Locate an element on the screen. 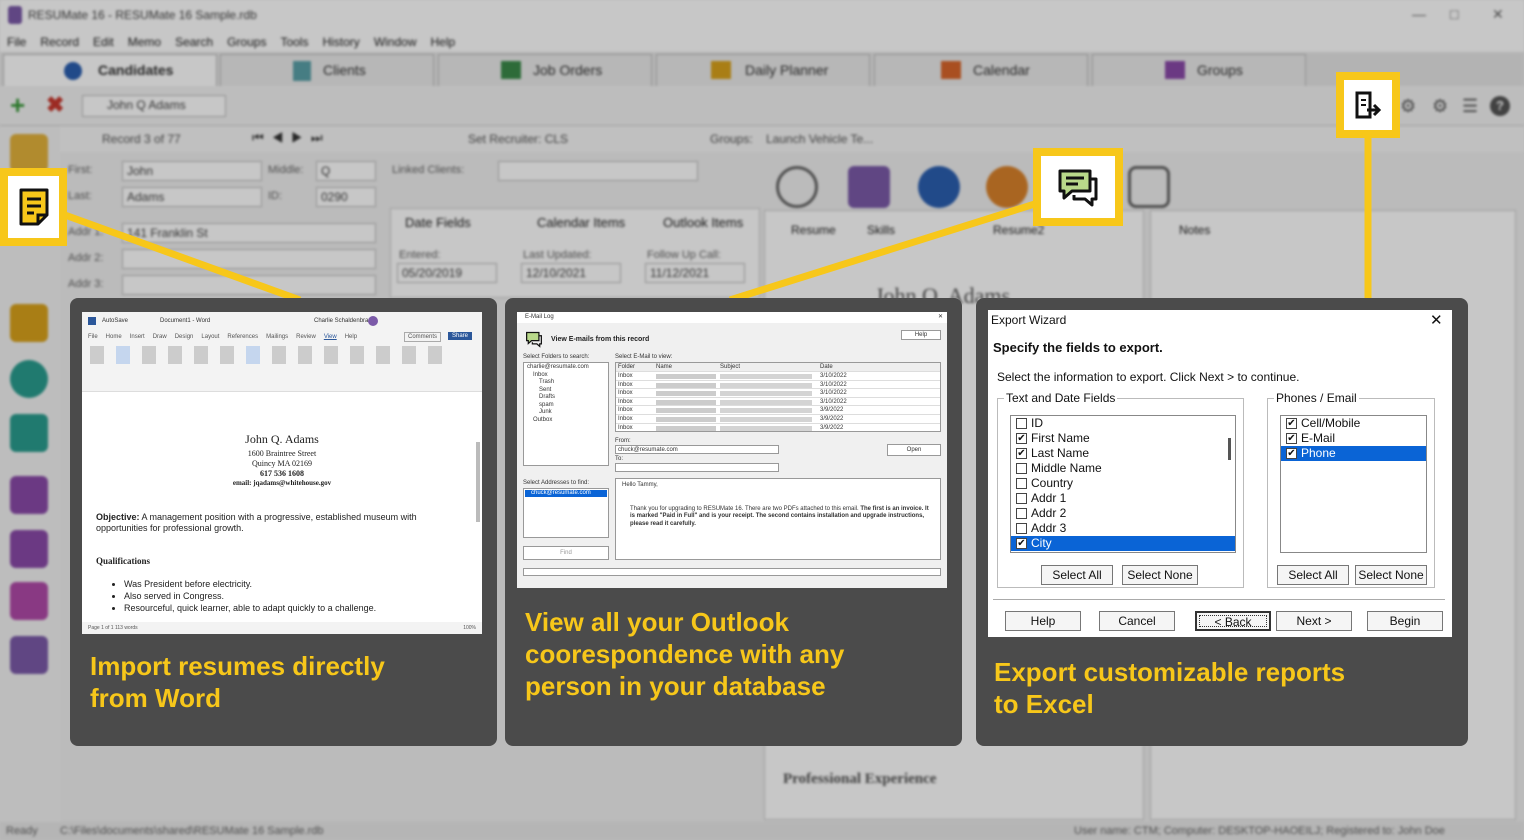 This screenshot has height=840, width=1524. text-field-item: ✔ Last Name is located at coordinates (1123, 453).